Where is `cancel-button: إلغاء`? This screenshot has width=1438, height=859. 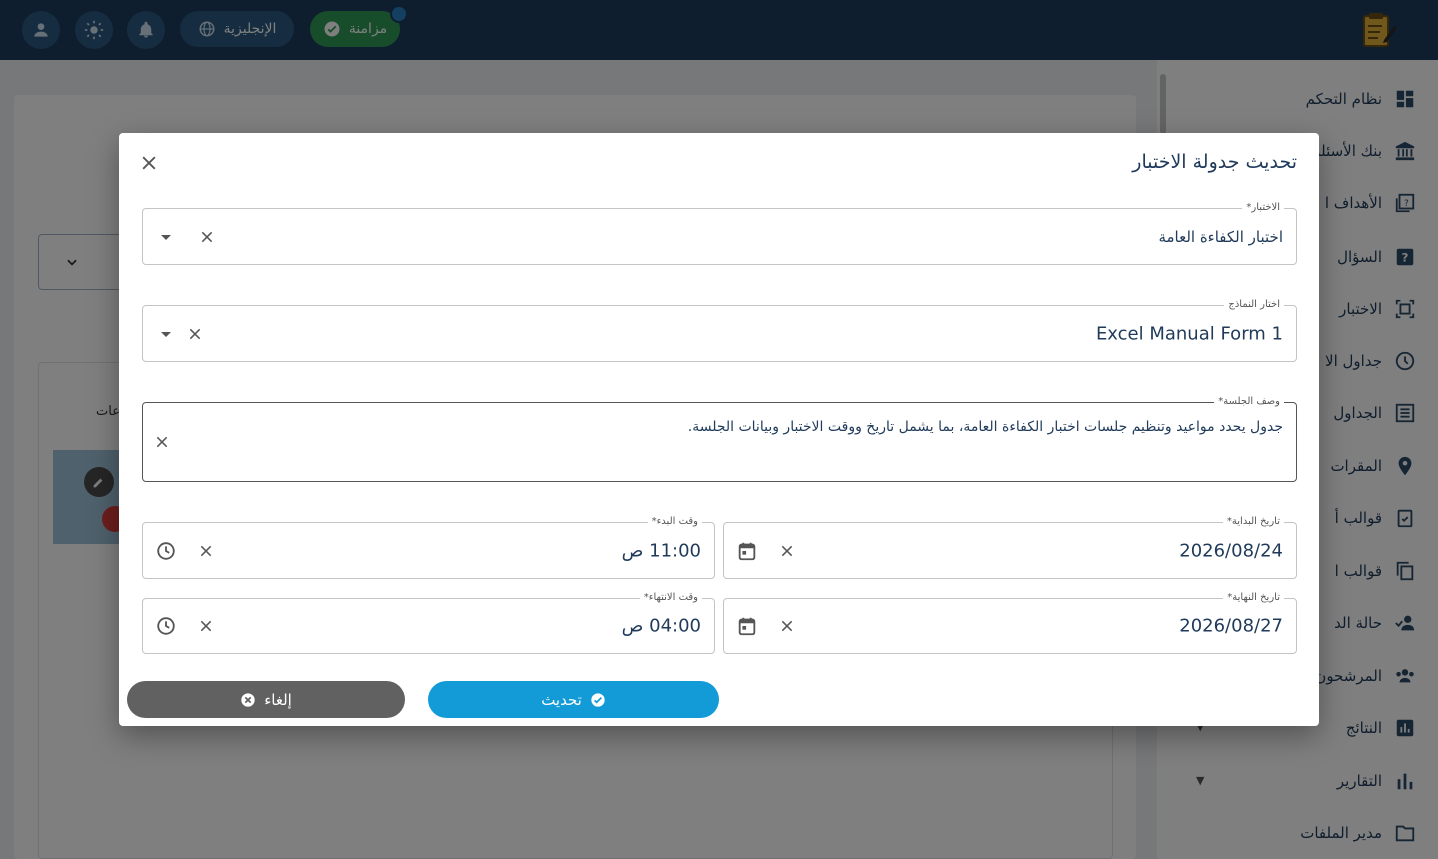
cancel-button: إلغاء is located at coordinates (266, 699).